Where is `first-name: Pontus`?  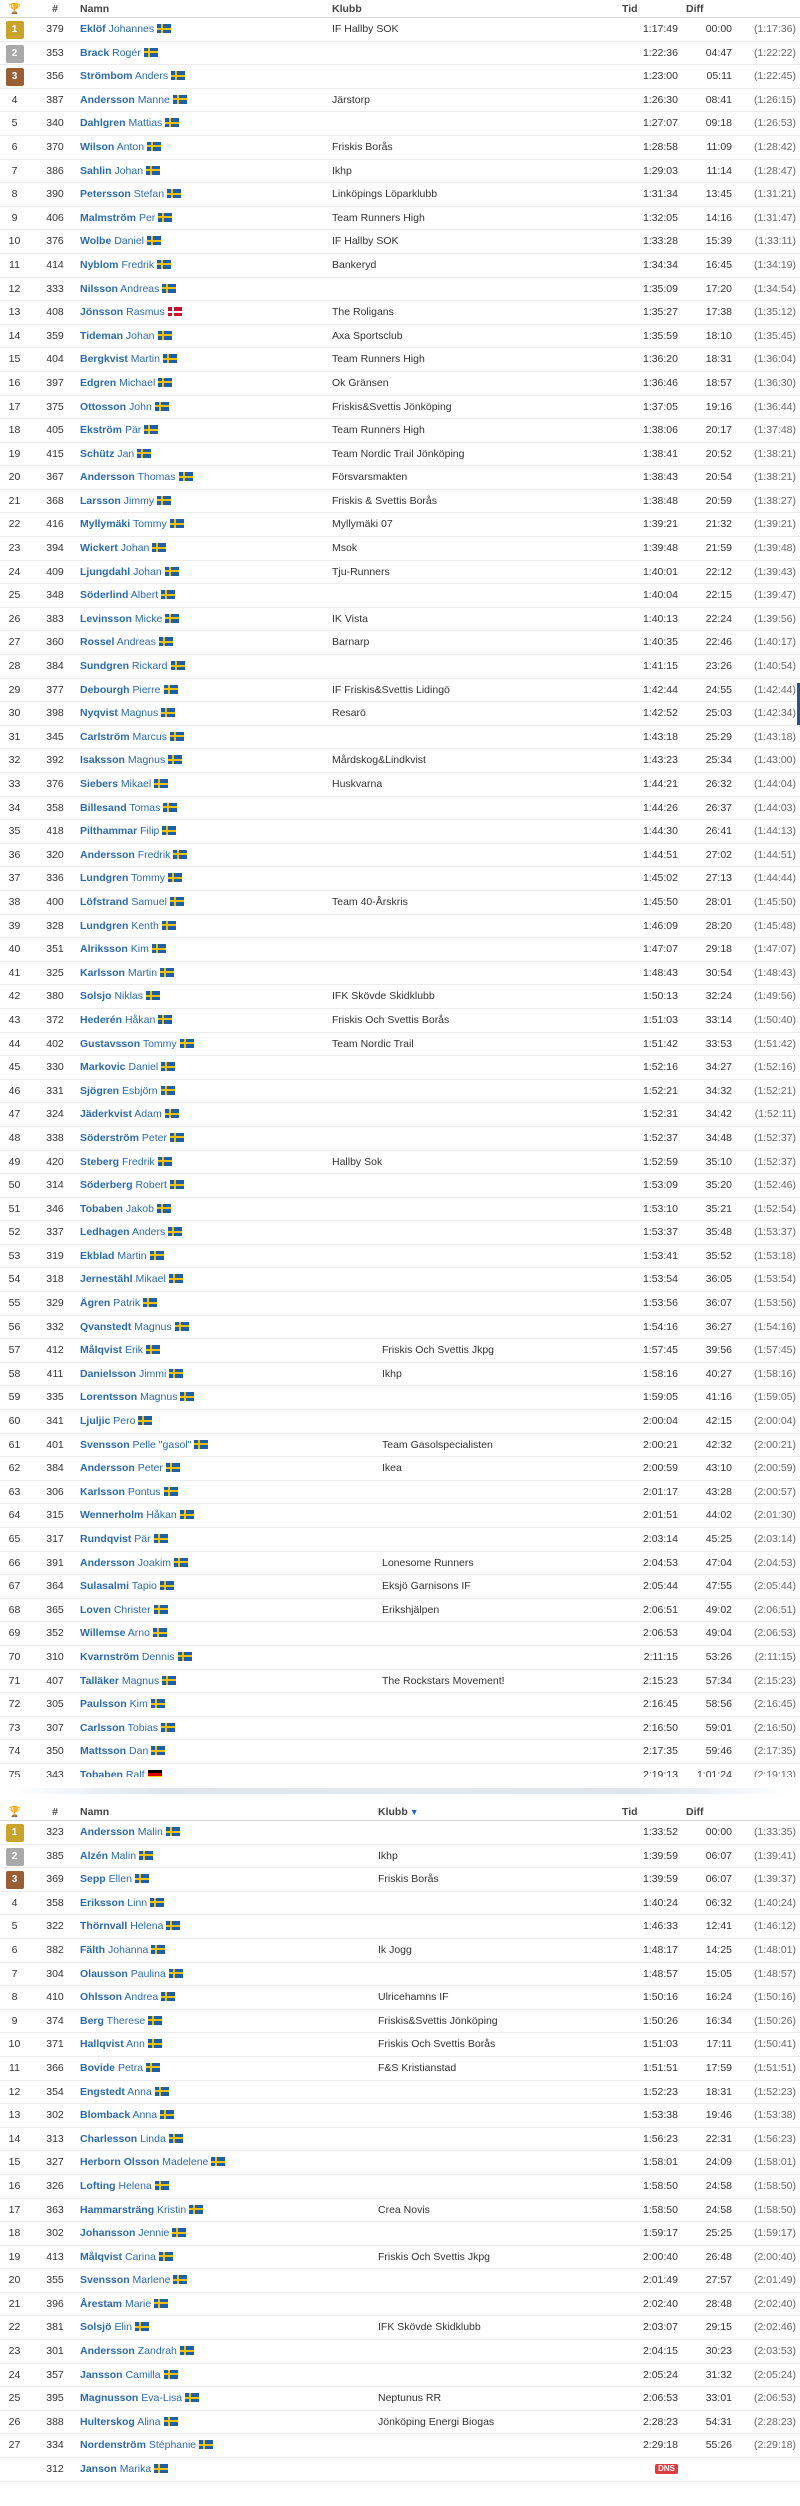 first-name: Pontus is located at coordinates (144, 1492).